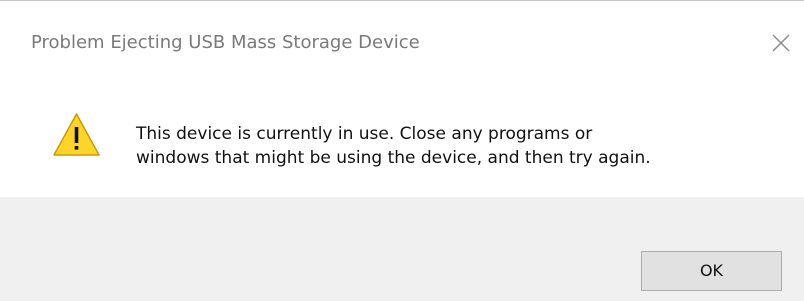 The width and height of the screenshot is (804, 301). Describe the element at coordinates (76, 134) in the screenshot. I see `warning-icon` at that location.